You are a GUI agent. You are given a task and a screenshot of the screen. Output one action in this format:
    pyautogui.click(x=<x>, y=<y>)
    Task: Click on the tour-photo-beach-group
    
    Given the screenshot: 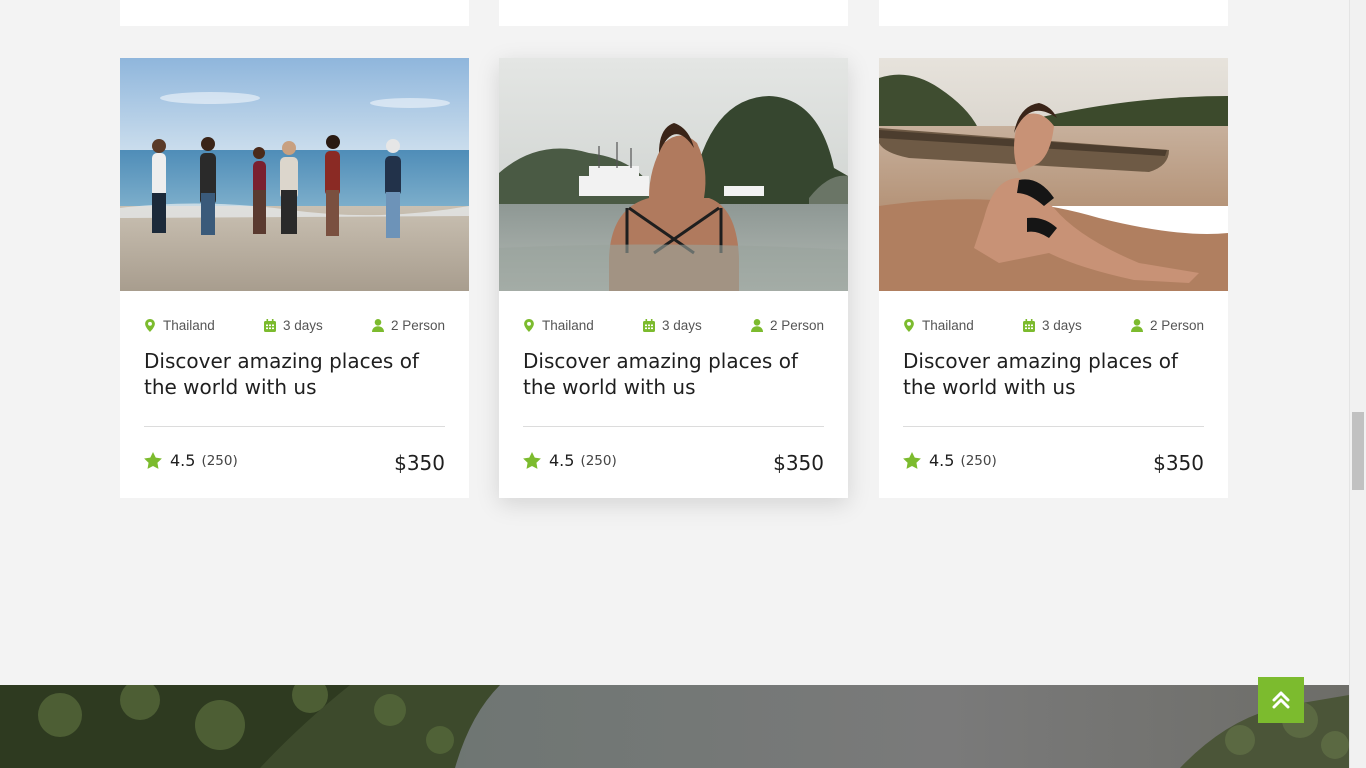 What is the action you would take?
    pyautogui.click(x=294, y=174)
    